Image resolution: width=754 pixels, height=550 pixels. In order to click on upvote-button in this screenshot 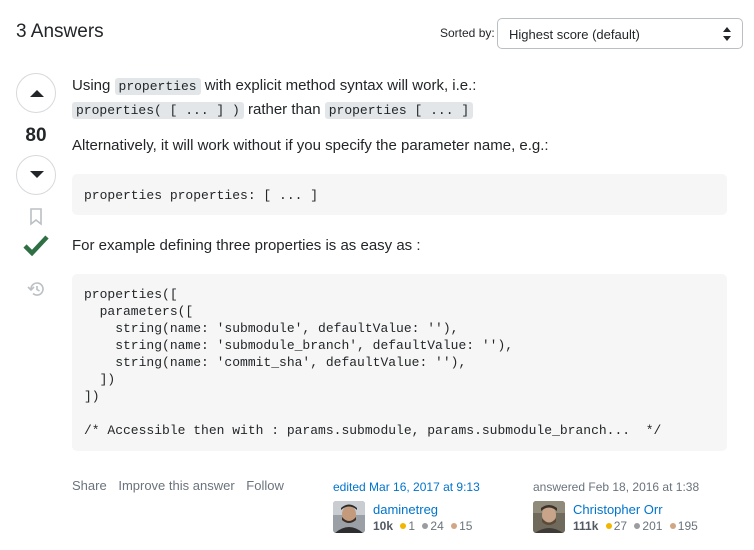, I will do `click(36, 93)`.